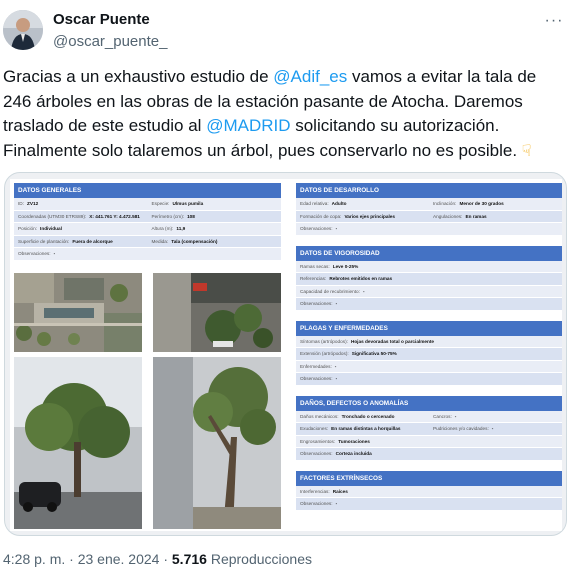  What do you see at coordinates (429, 454) in the screenshot?
I see `table-row: Observaciones: Corteza incluida` at bounding box center [429, 454].